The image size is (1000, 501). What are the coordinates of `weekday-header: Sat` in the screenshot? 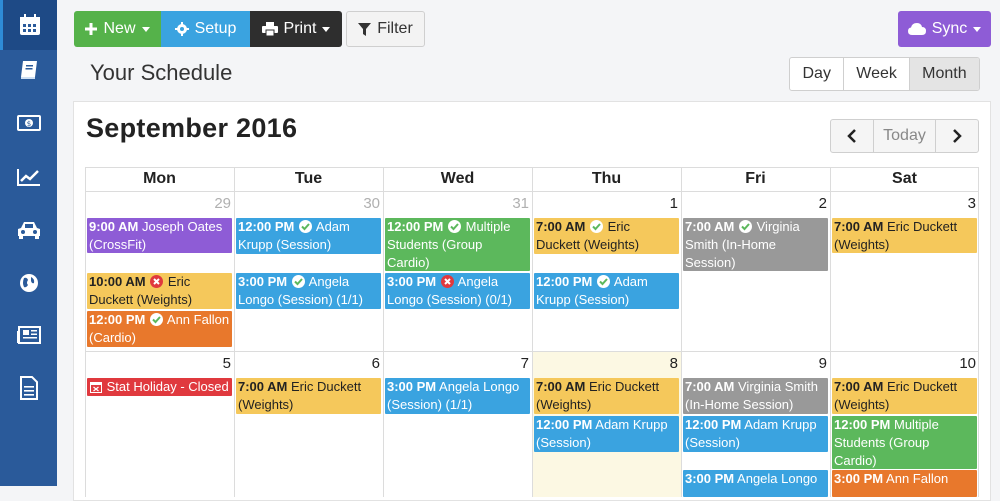 It's located at (904, 178).